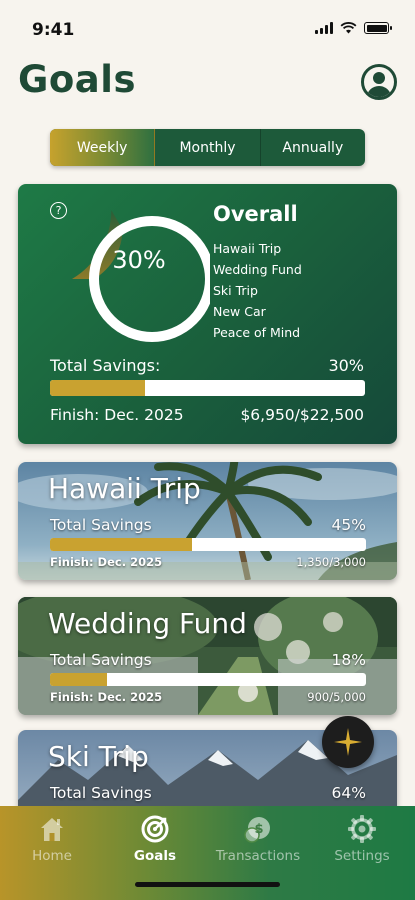  I want to click on overall-title: Overall, so click(255, 214).